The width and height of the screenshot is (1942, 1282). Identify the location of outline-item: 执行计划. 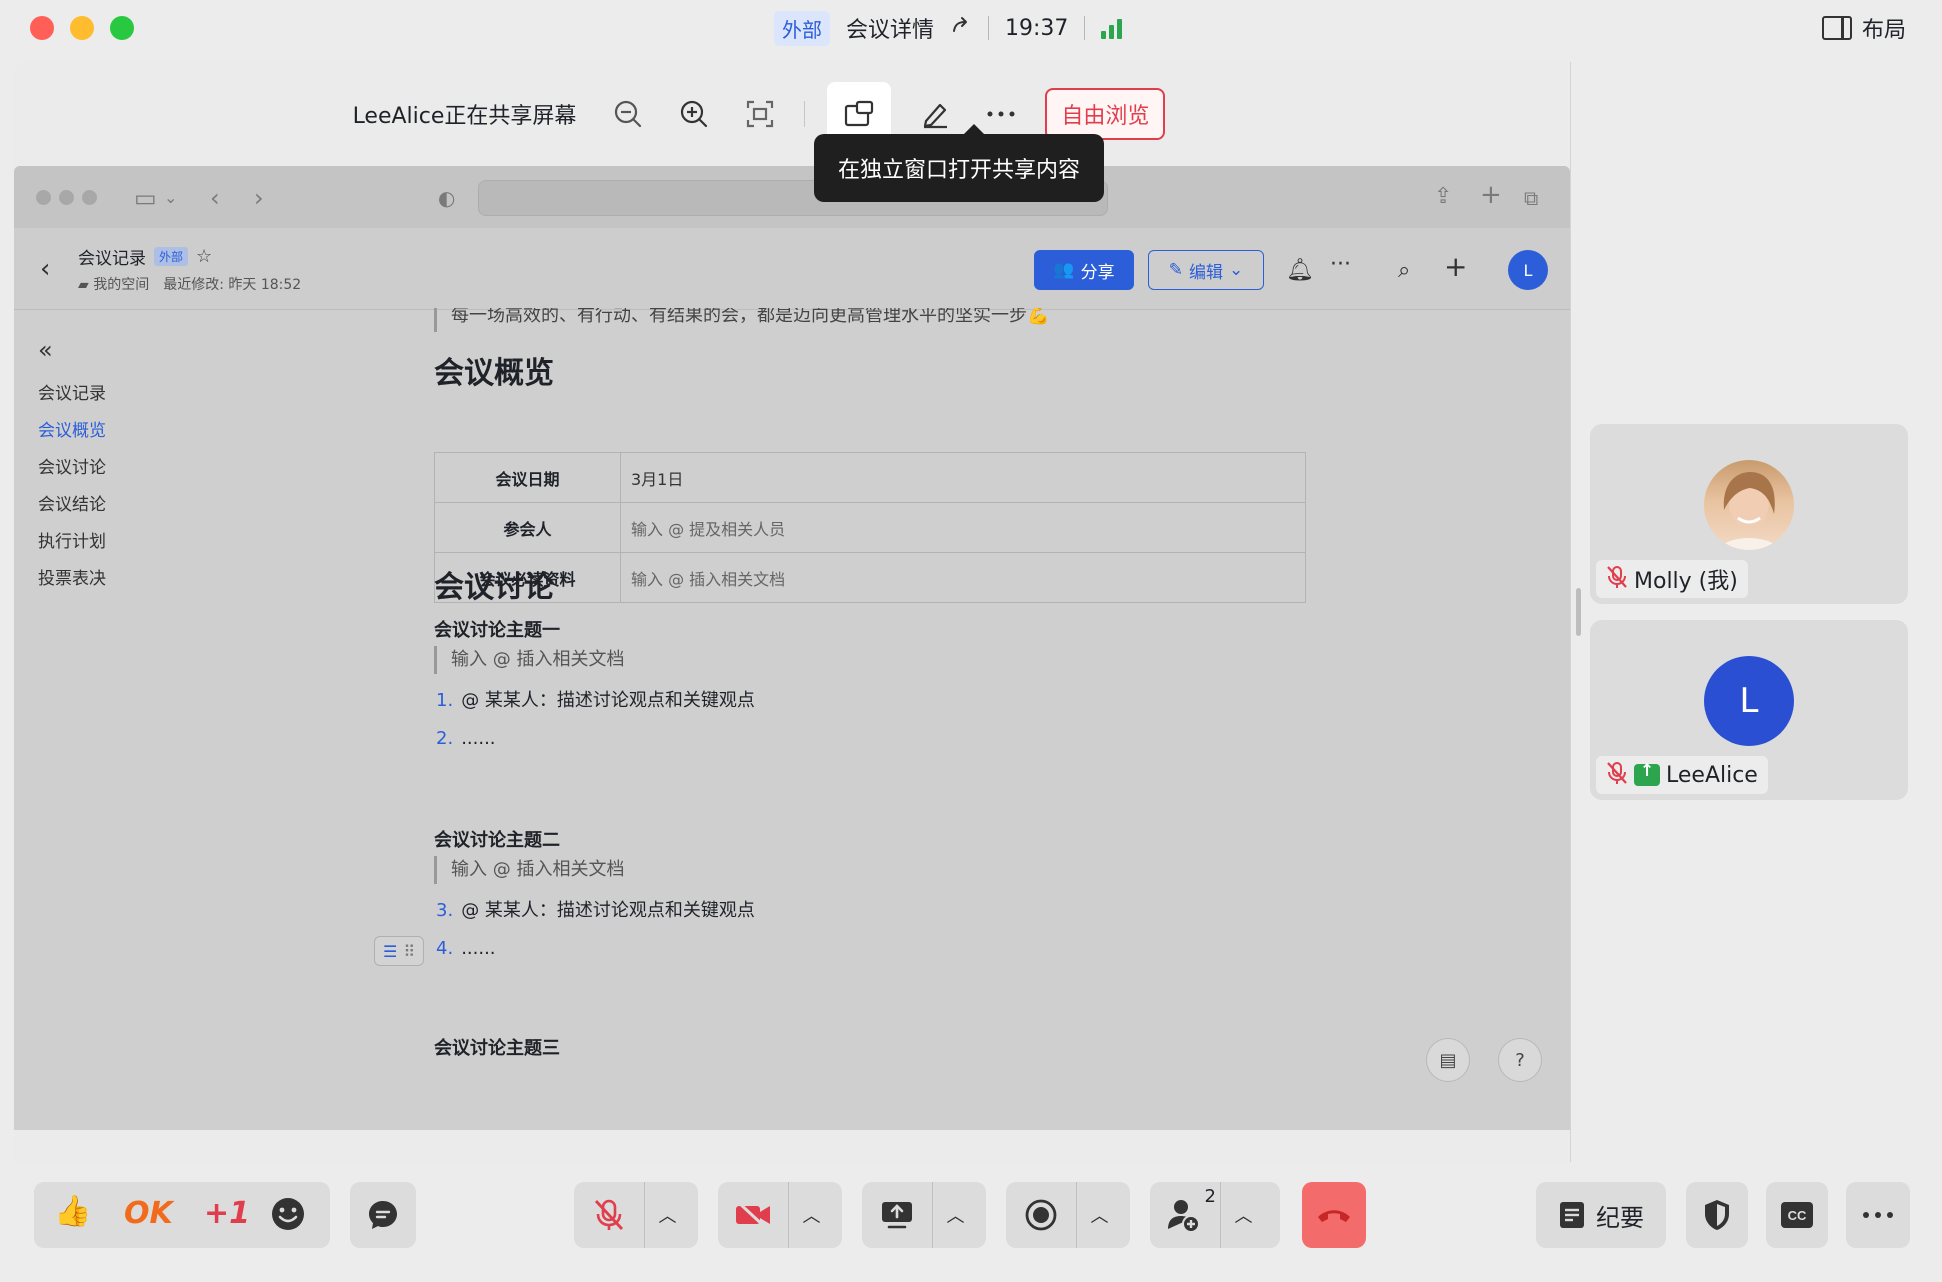
(72, 542).